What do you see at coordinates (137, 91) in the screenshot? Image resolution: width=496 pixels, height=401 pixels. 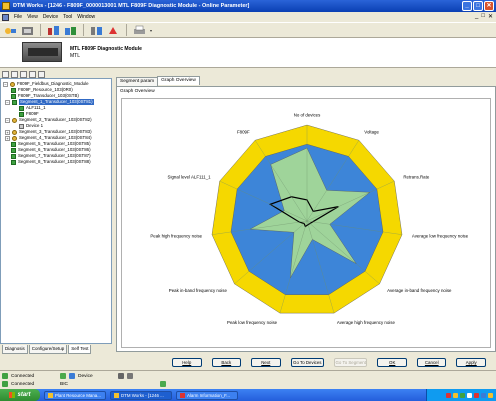 I see `section-label: Graph Overview` at bounding box center [137, 91].